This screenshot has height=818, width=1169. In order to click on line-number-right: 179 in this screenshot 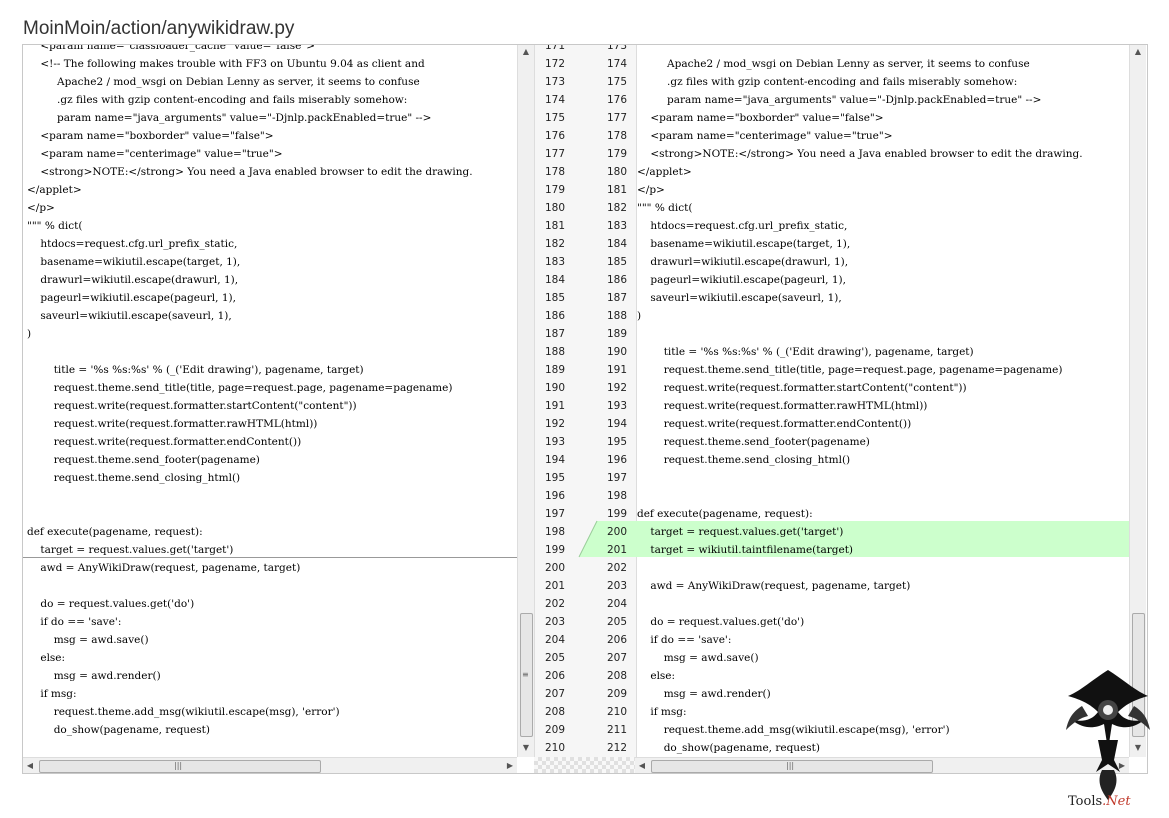, I will do `click(616, 154)`.